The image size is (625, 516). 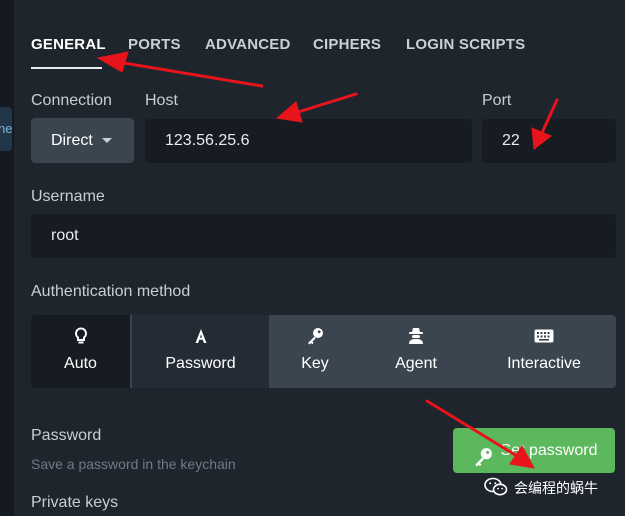 What do you see at coordinates (556, 488) in the screenshot?
I see `watermark-text: 会编程的蜗牛` at bounding box center [556, 488].